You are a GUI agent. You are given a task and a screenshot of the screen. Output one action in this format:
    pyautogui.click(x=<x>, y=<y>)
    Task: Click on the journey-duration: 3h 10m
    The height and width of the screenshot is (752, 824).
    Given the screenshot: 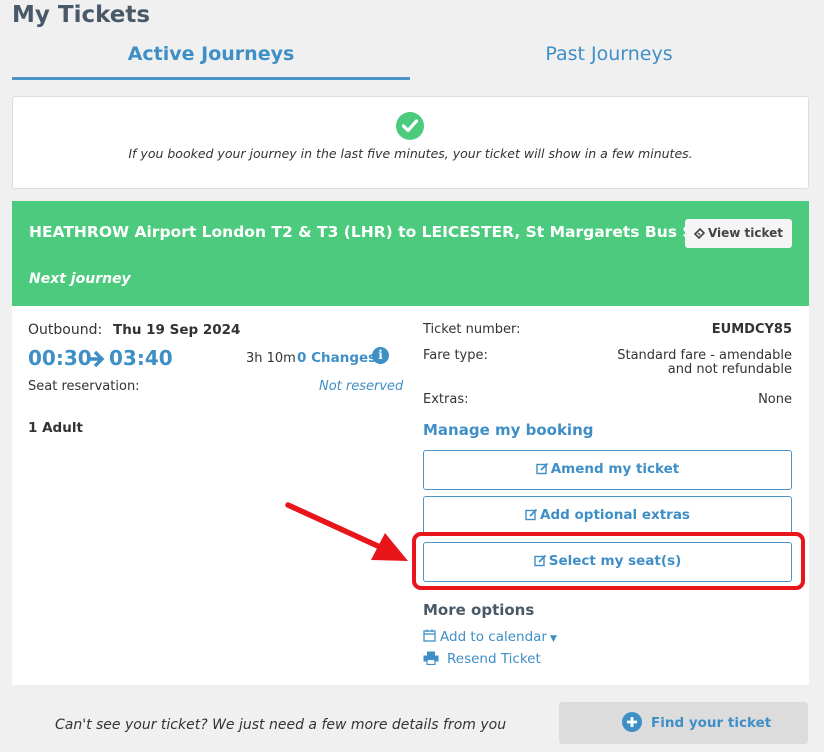 What is the action you would take?
    pyautogui.click(x=271, y=358)
    